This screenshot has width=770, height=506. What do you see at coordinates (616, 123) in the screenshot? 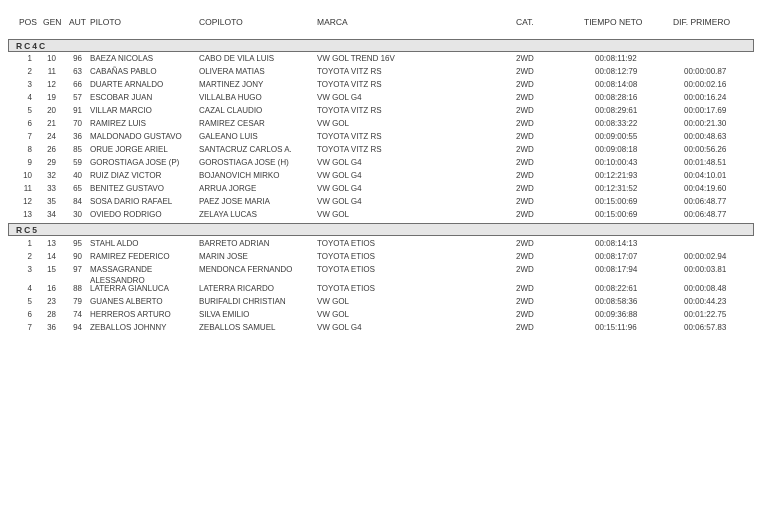
I see `tiempo-neto-cell: 00:08:33:22` at bounding box center [616, 123].